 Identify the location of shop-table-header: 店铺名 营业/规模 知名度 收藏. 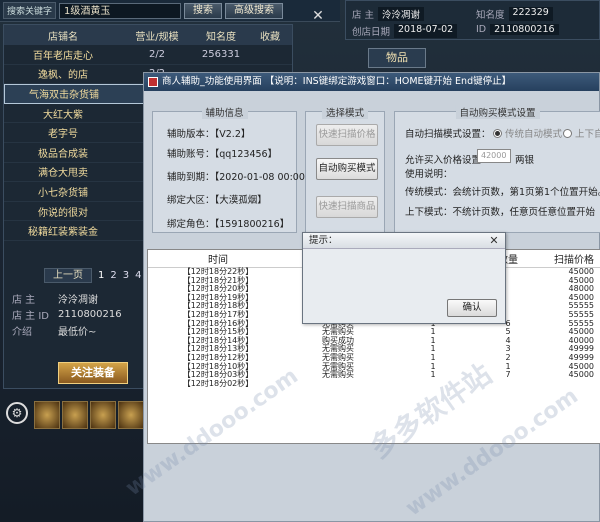
(148, 35).